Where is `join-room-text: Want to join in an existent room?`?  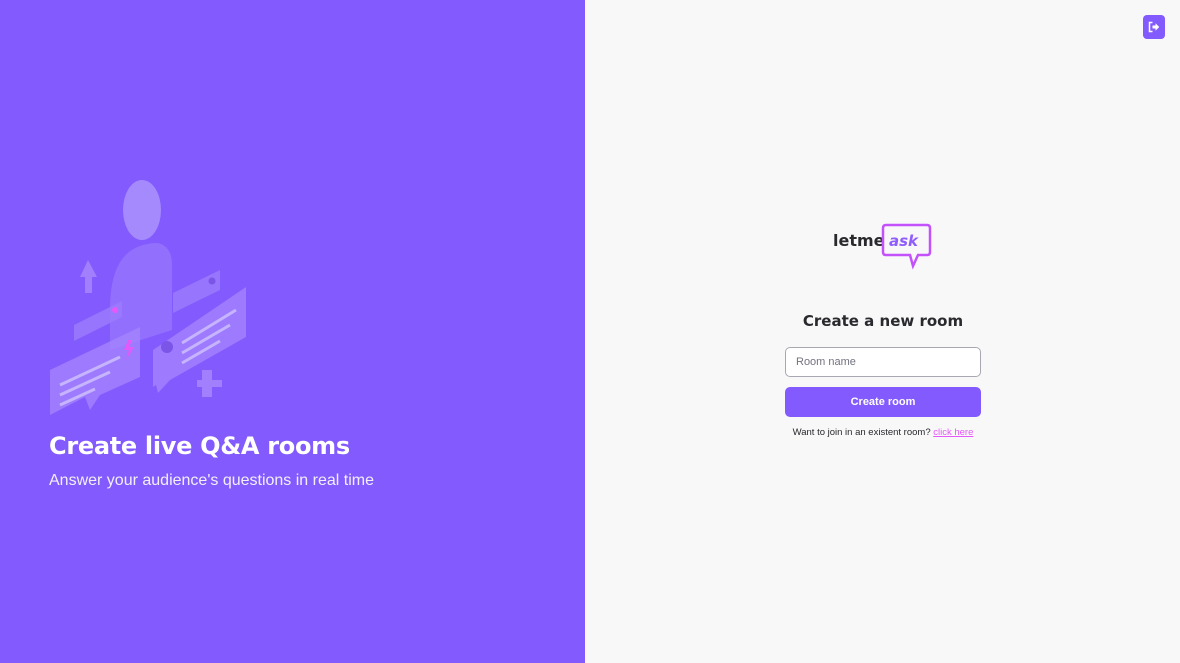
join-room-text: Want to join in an existent room? is located at coordinates (861, 432).